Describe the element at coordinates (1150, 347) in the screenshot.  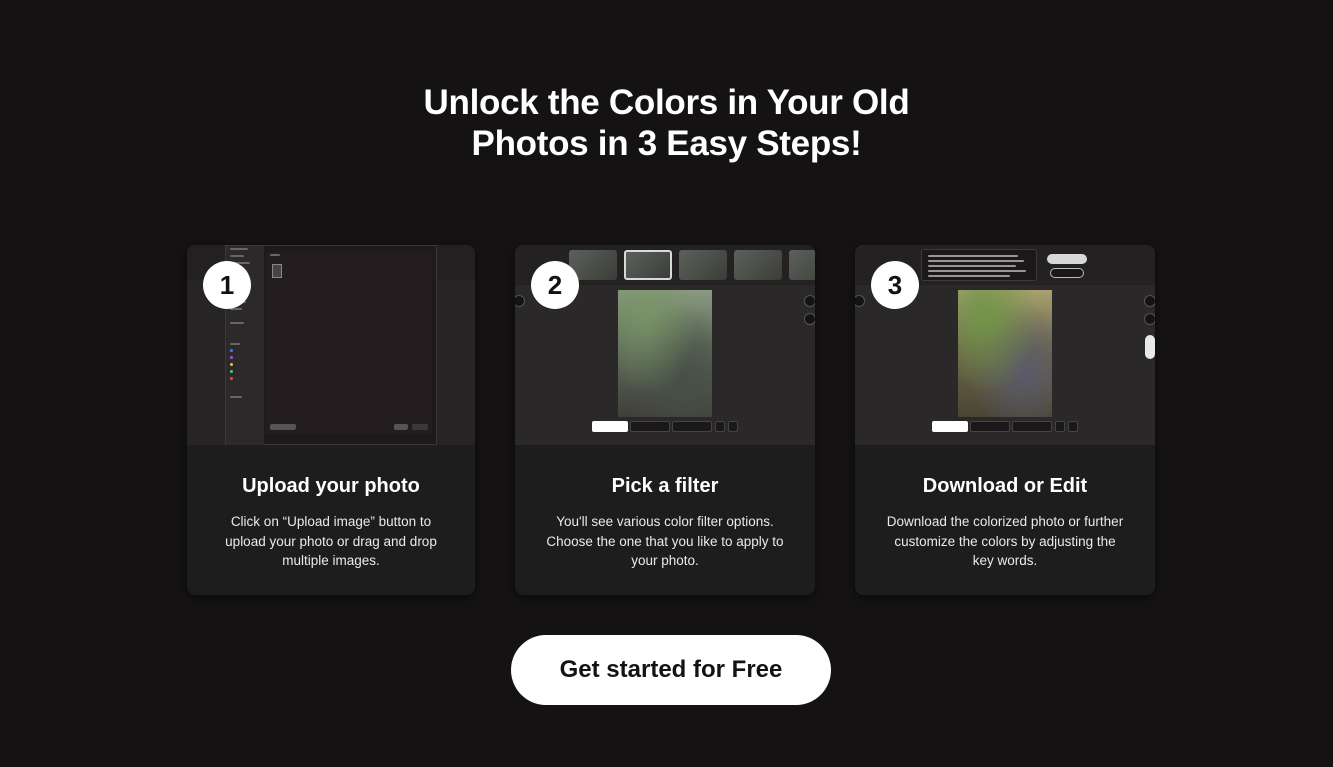
I see `zoom-slider` at that location.